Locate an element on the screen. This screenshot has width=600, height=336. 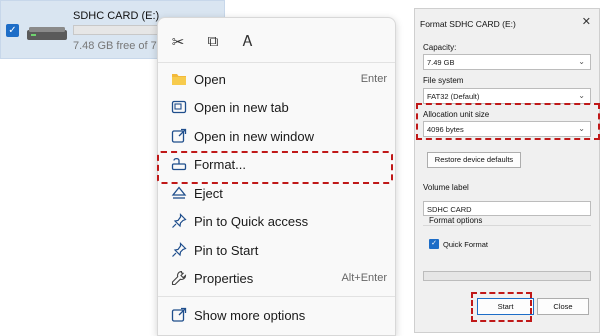
drive-free-space: 7.48 GB free of 7.4 is located at coordinates (119, 46).